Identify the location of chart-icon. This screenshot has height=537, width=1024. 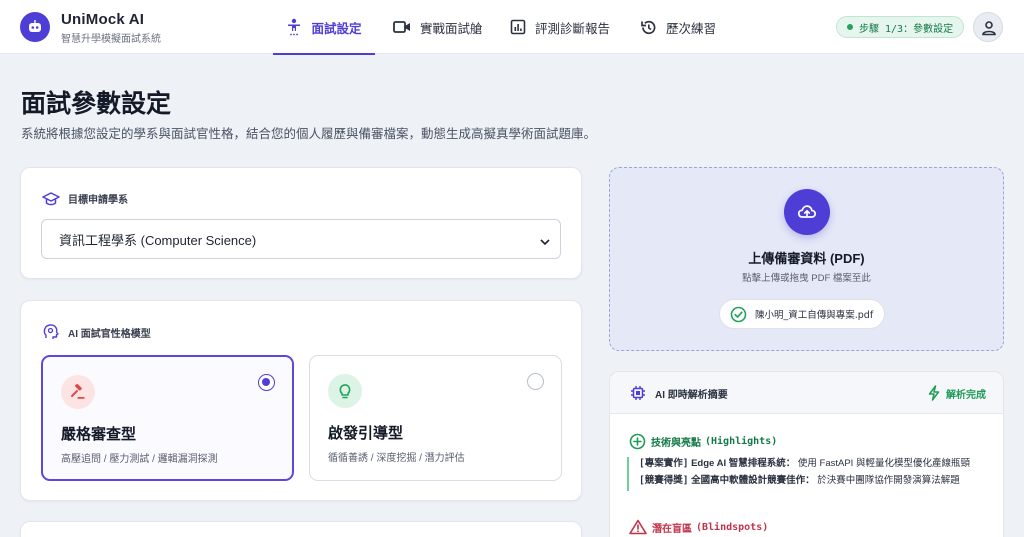
(518, 27).